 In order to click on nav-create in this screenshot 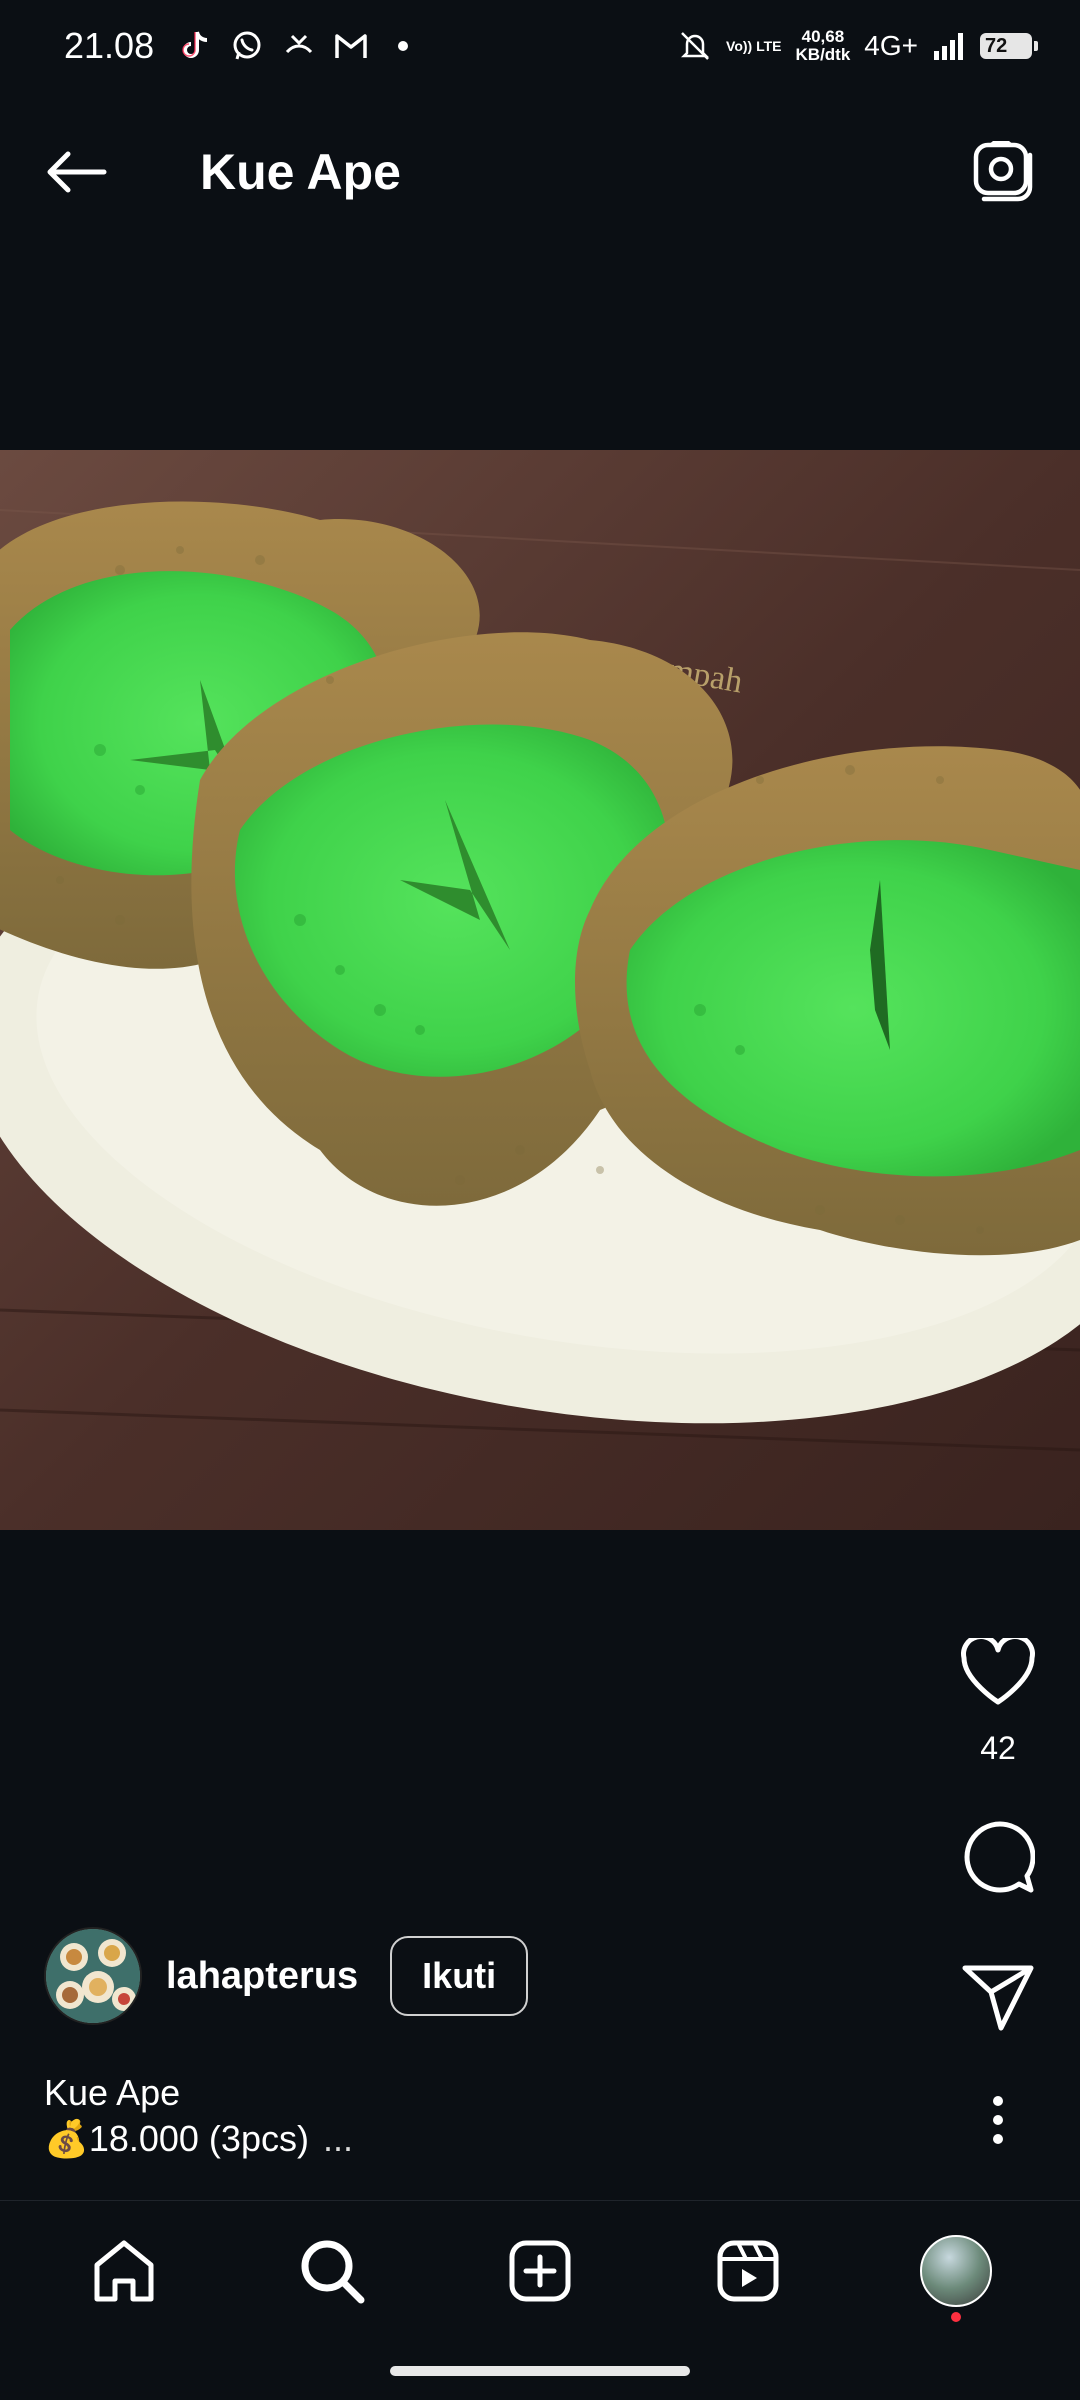, I will do `click(540, 2271)`.